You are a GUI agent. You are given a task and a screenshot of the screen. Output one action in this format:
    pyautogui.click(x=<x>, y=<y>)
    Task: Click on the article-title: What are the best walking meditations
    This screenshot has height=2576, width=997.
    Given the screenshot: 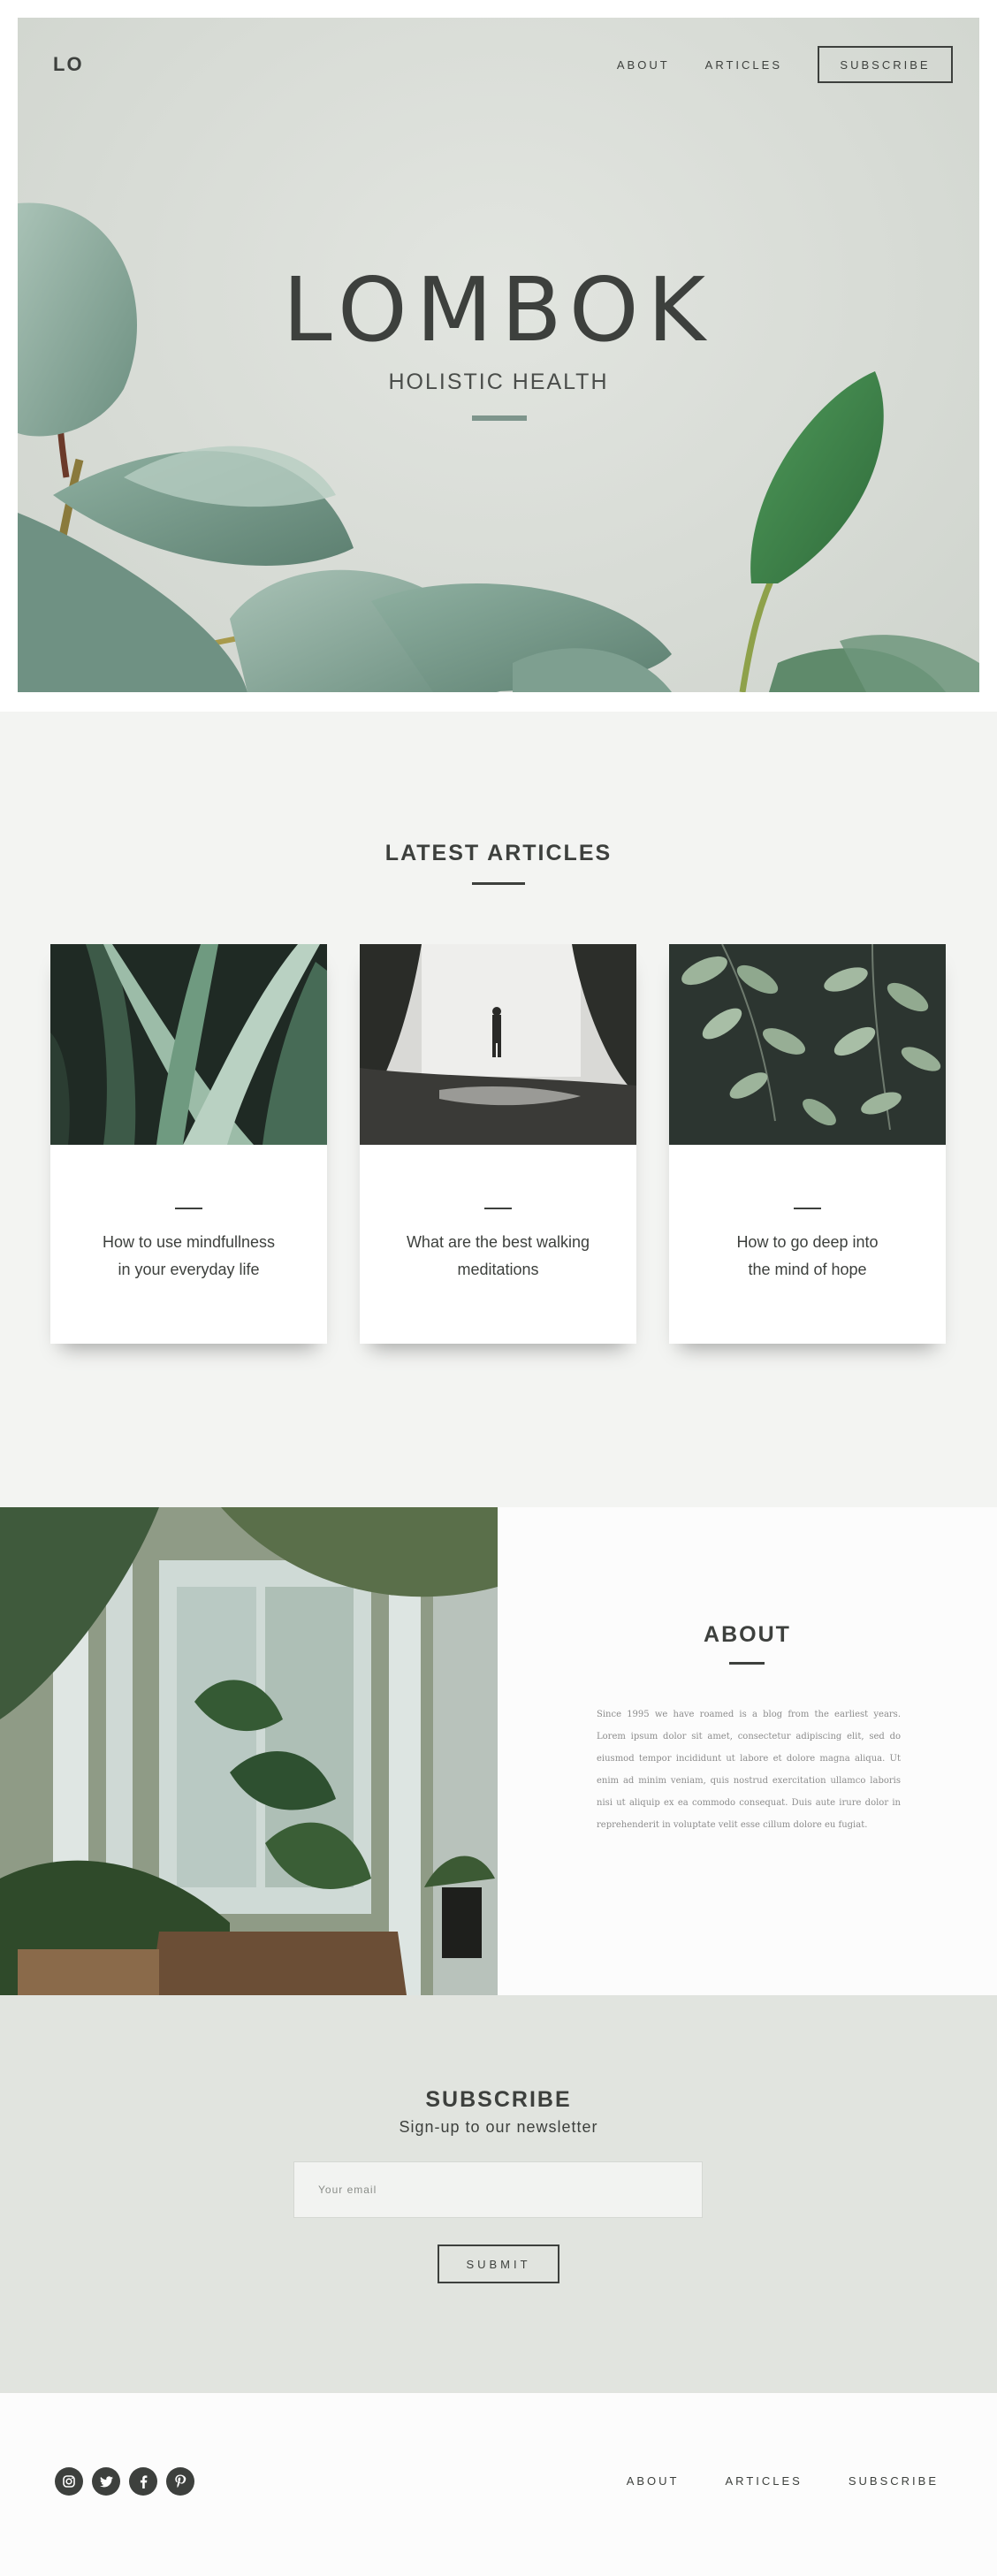 What is the action you would take?
    pyautogui.click(x=498, y=1256)
    